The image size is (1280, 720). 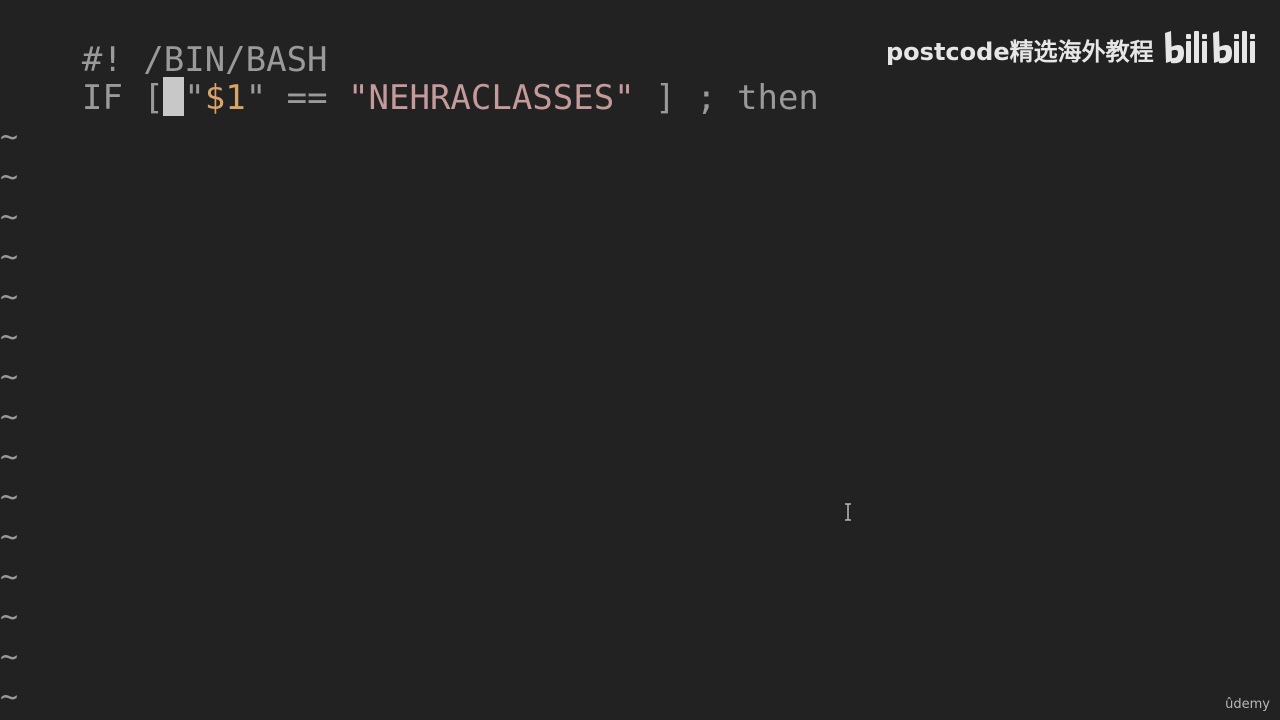 What do you see at coordinates (307, 98) in the screenshot?
I see `equality-operator: ==` at bounding box center [307, 98].